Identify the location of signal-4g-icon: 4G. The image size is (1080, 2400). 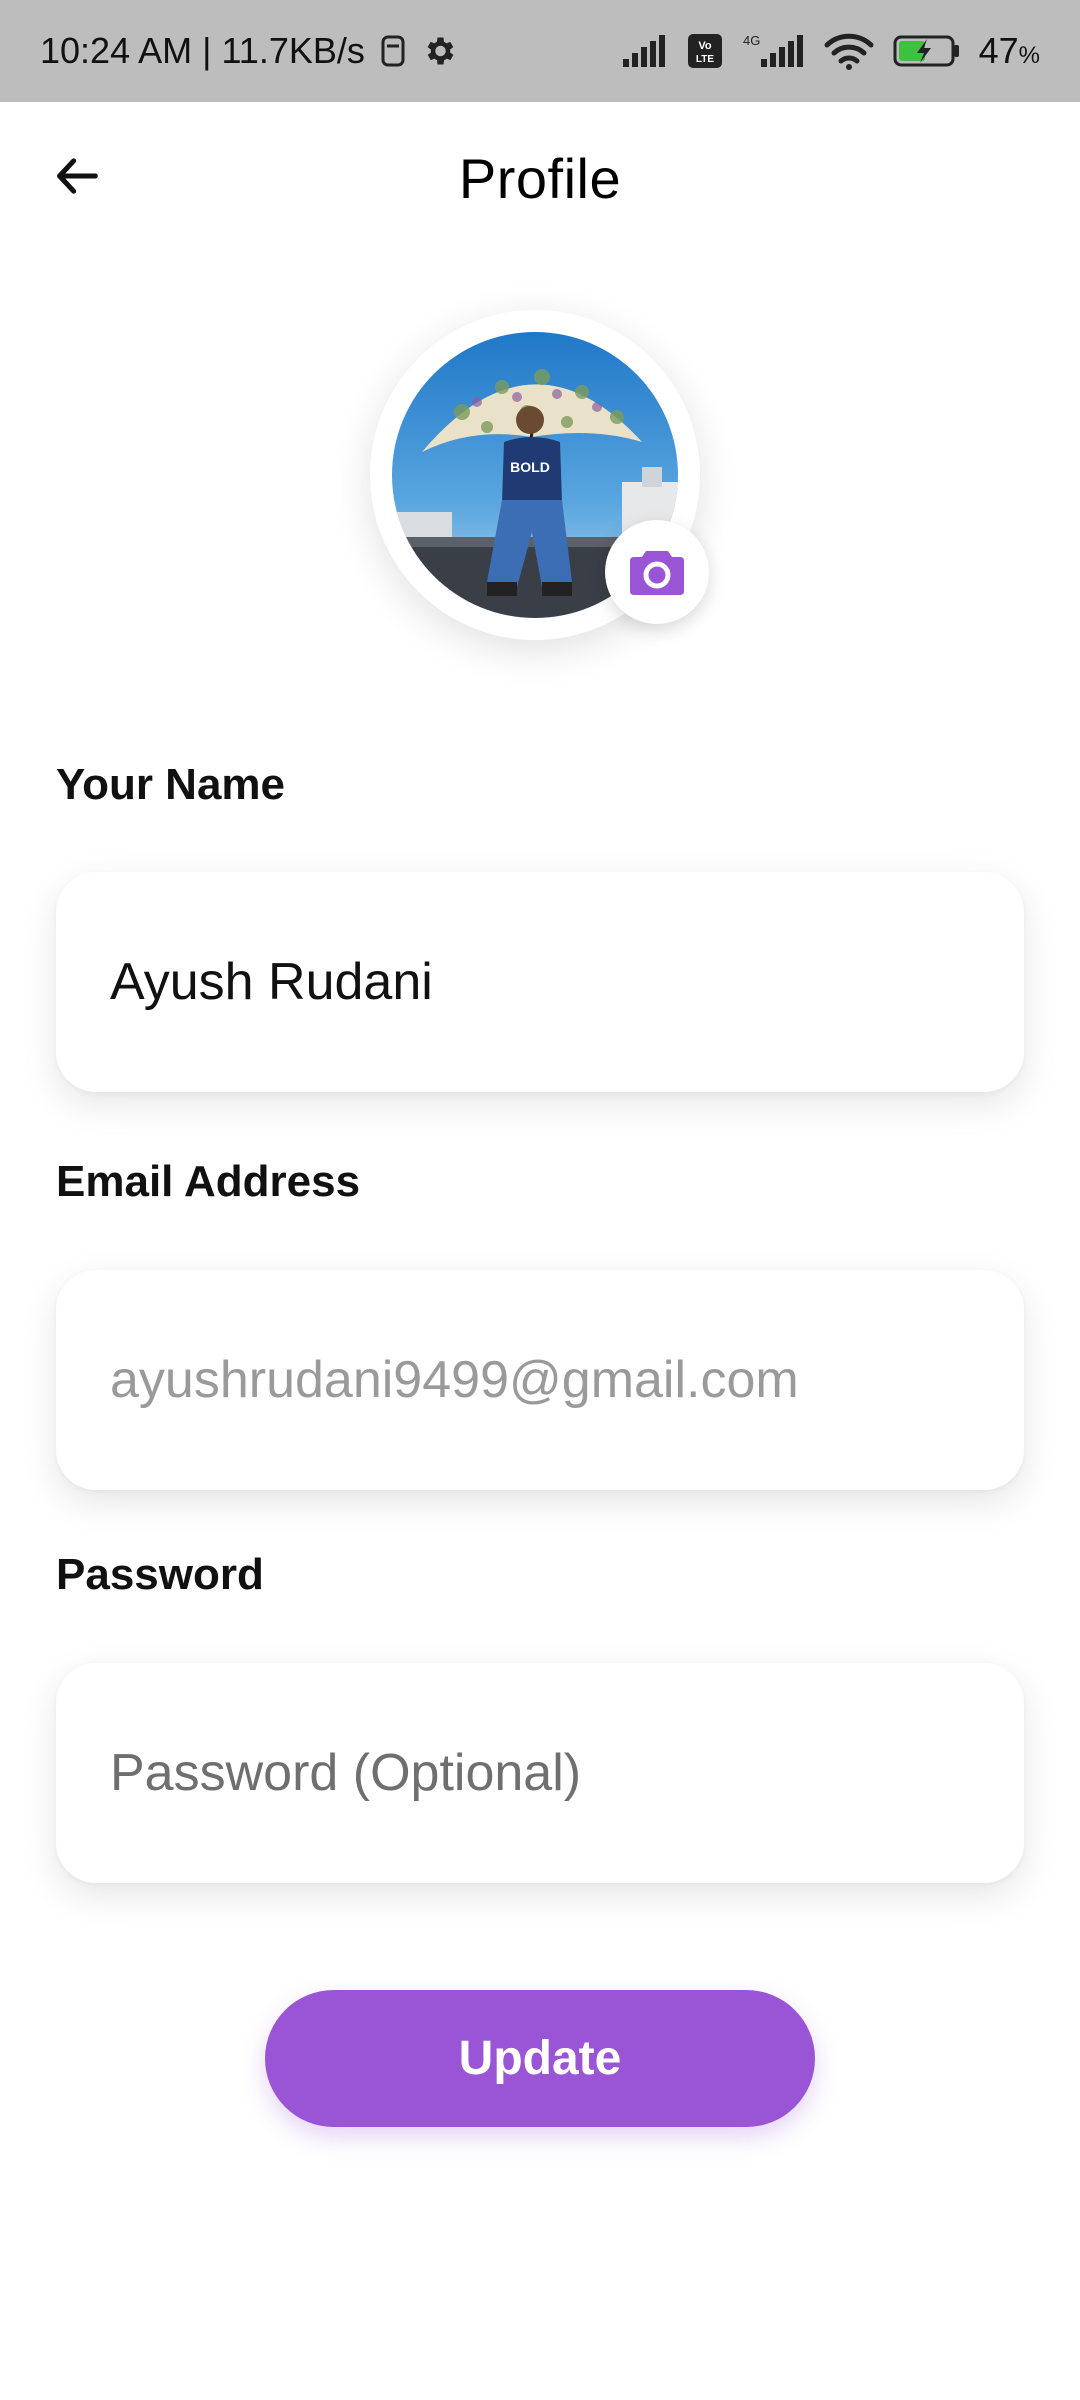
(773, 51).